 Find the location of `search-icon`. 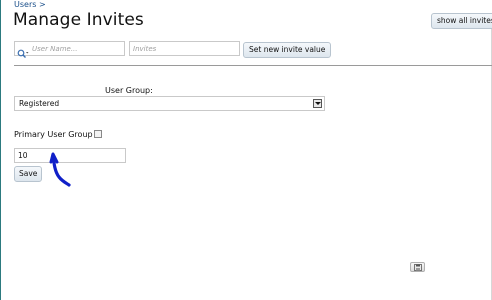

search-icon is located at coordinates (23, 51).